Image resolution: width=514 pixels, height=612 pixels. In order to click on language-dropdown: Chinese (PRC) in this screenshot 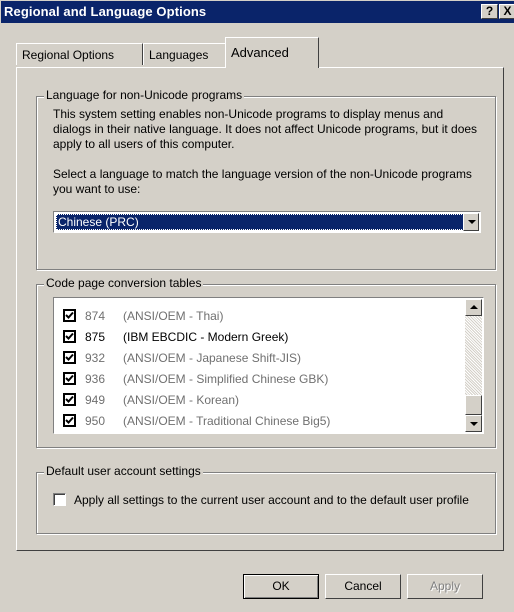, I will do `click(267, 222)`.